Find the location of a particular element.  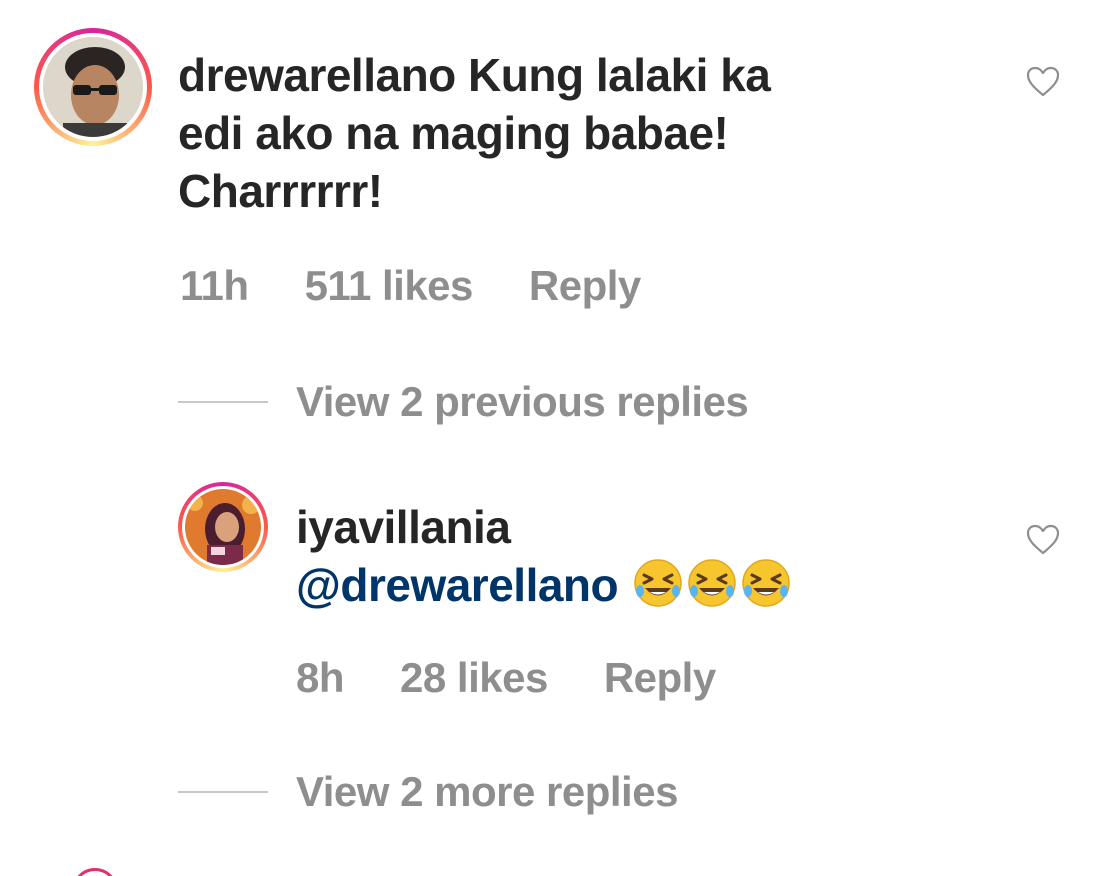

comment-meta: 11h 511 likes Reply is located at coordinates (410, 286).